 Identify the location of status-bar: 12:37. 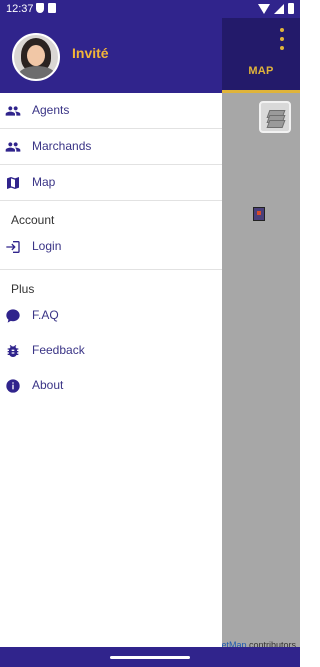
(150, 9).